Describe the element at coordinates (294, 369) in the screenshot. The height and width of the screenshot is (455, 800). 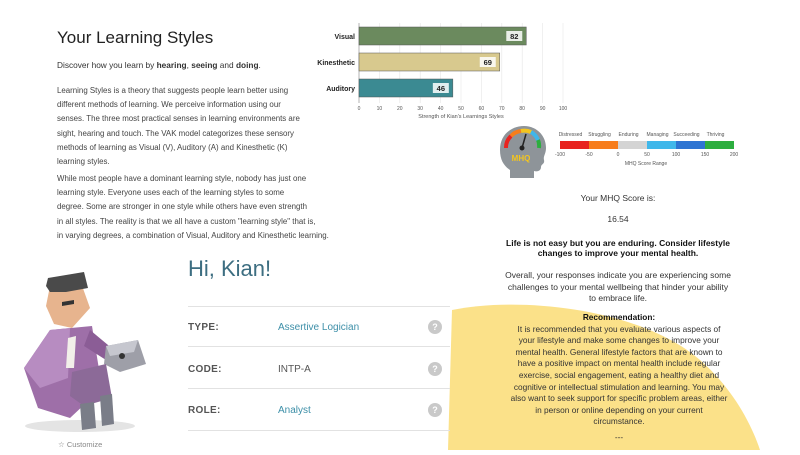
I see `code-value: INTP-A` at that location.